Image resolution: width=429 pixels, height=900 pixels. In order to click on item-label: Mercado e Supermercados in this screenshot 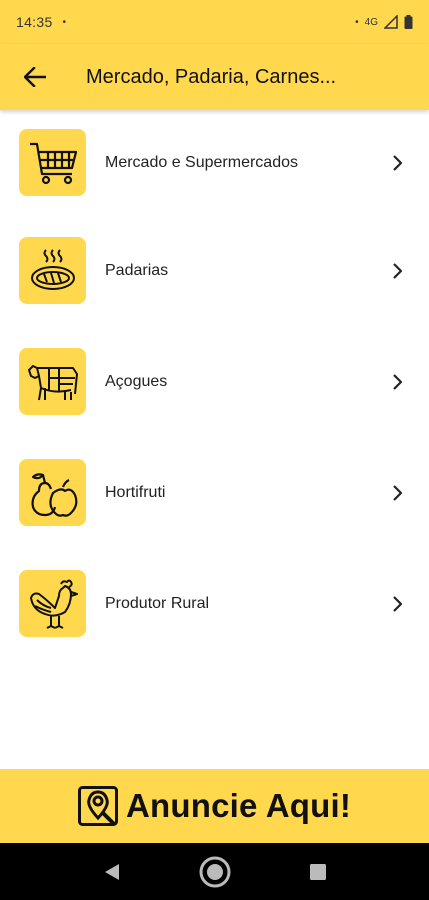, I will do `click(201, 162)`.